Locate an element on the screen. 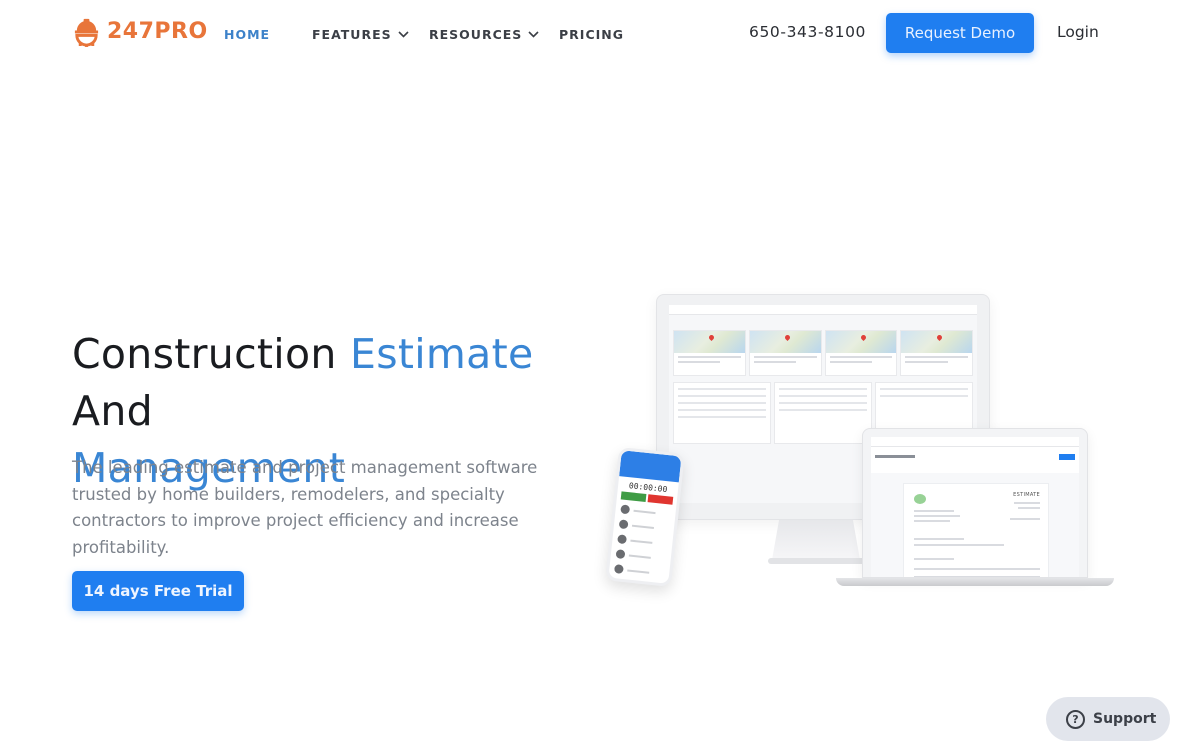 This screenshot has width=1190, height=753. project-cards is located at coordinates (823, 353).